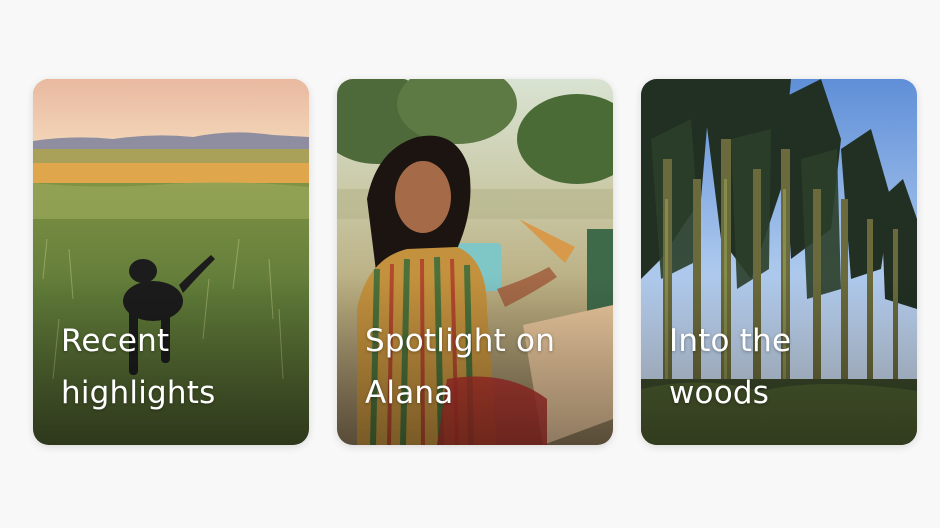 Image resolution: width=940 pixels, height=528 pixels. What do you see at coordinates (730, 367) in the screenshot?
I see `card-title: Into the woods` at bounding box center [730, 367].